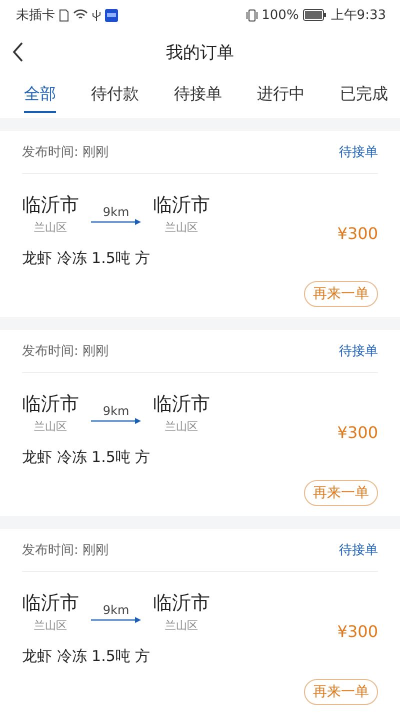 The image size is (400, 713). Describe the element at coordinates (198, 96) in the screenshot. I see `tab: 待接单` at that location.